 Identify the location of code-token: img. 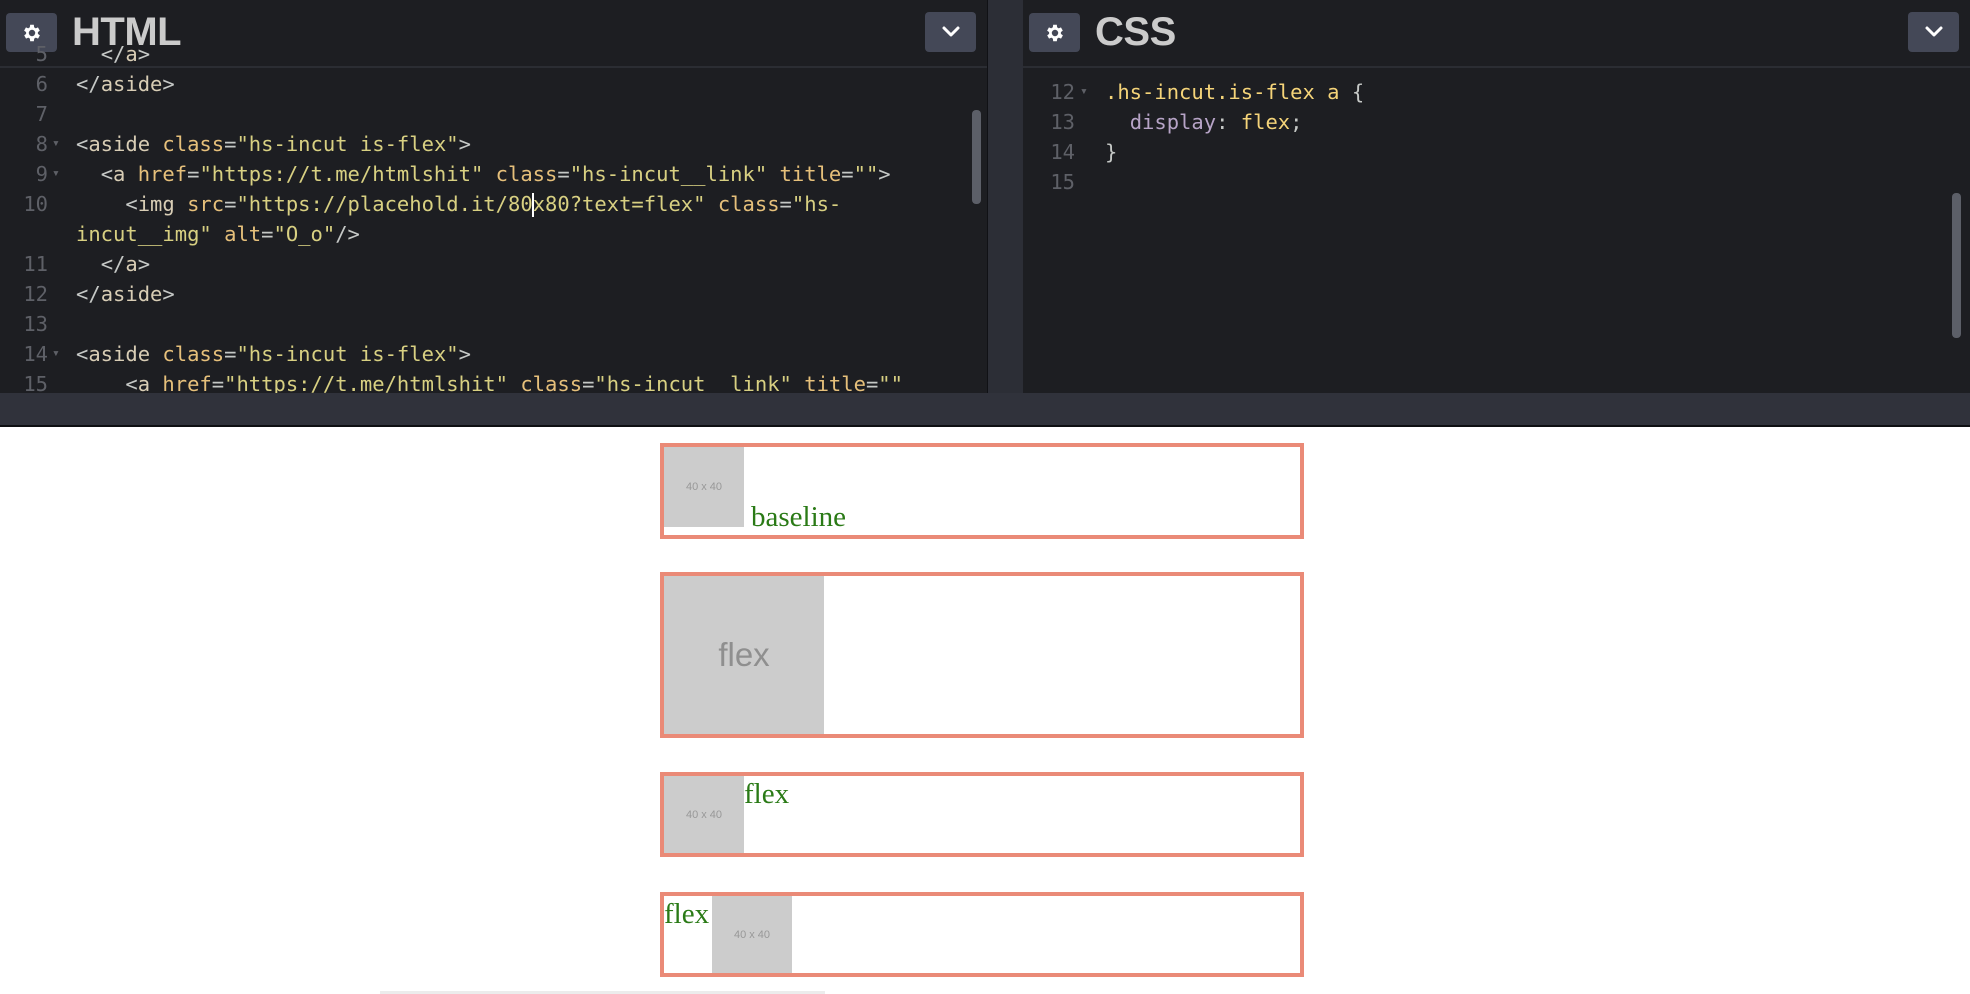
(162, 204).